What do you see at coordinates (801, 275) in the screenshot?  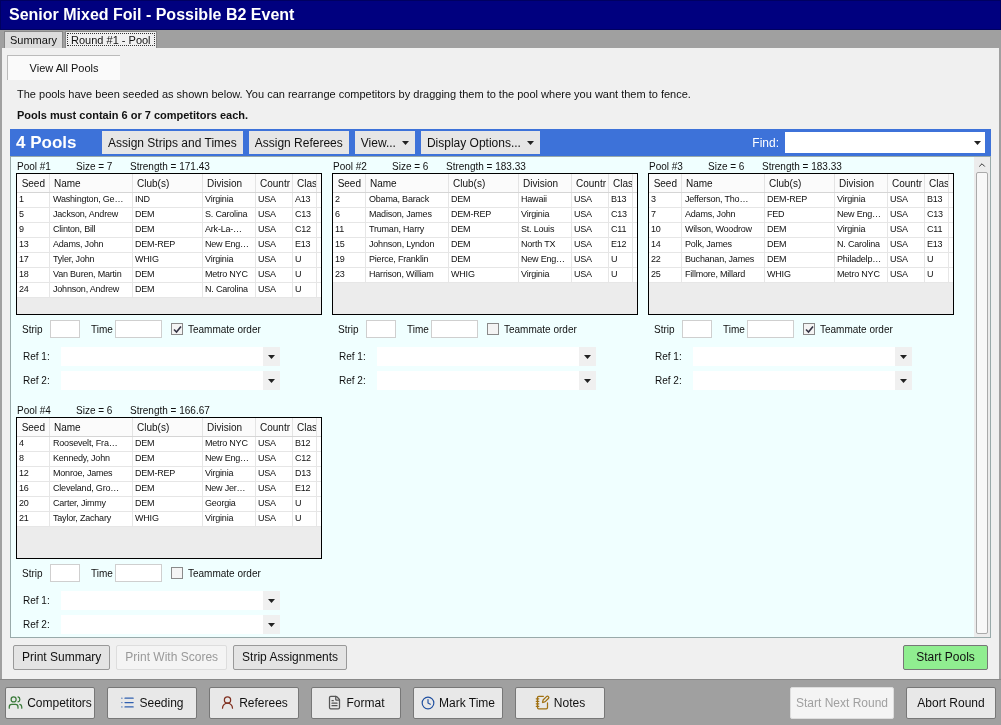 I see `table-row: 25 Fillmore, Millard WHIG Metro NYC USA U` at bounding box center [801, 275].